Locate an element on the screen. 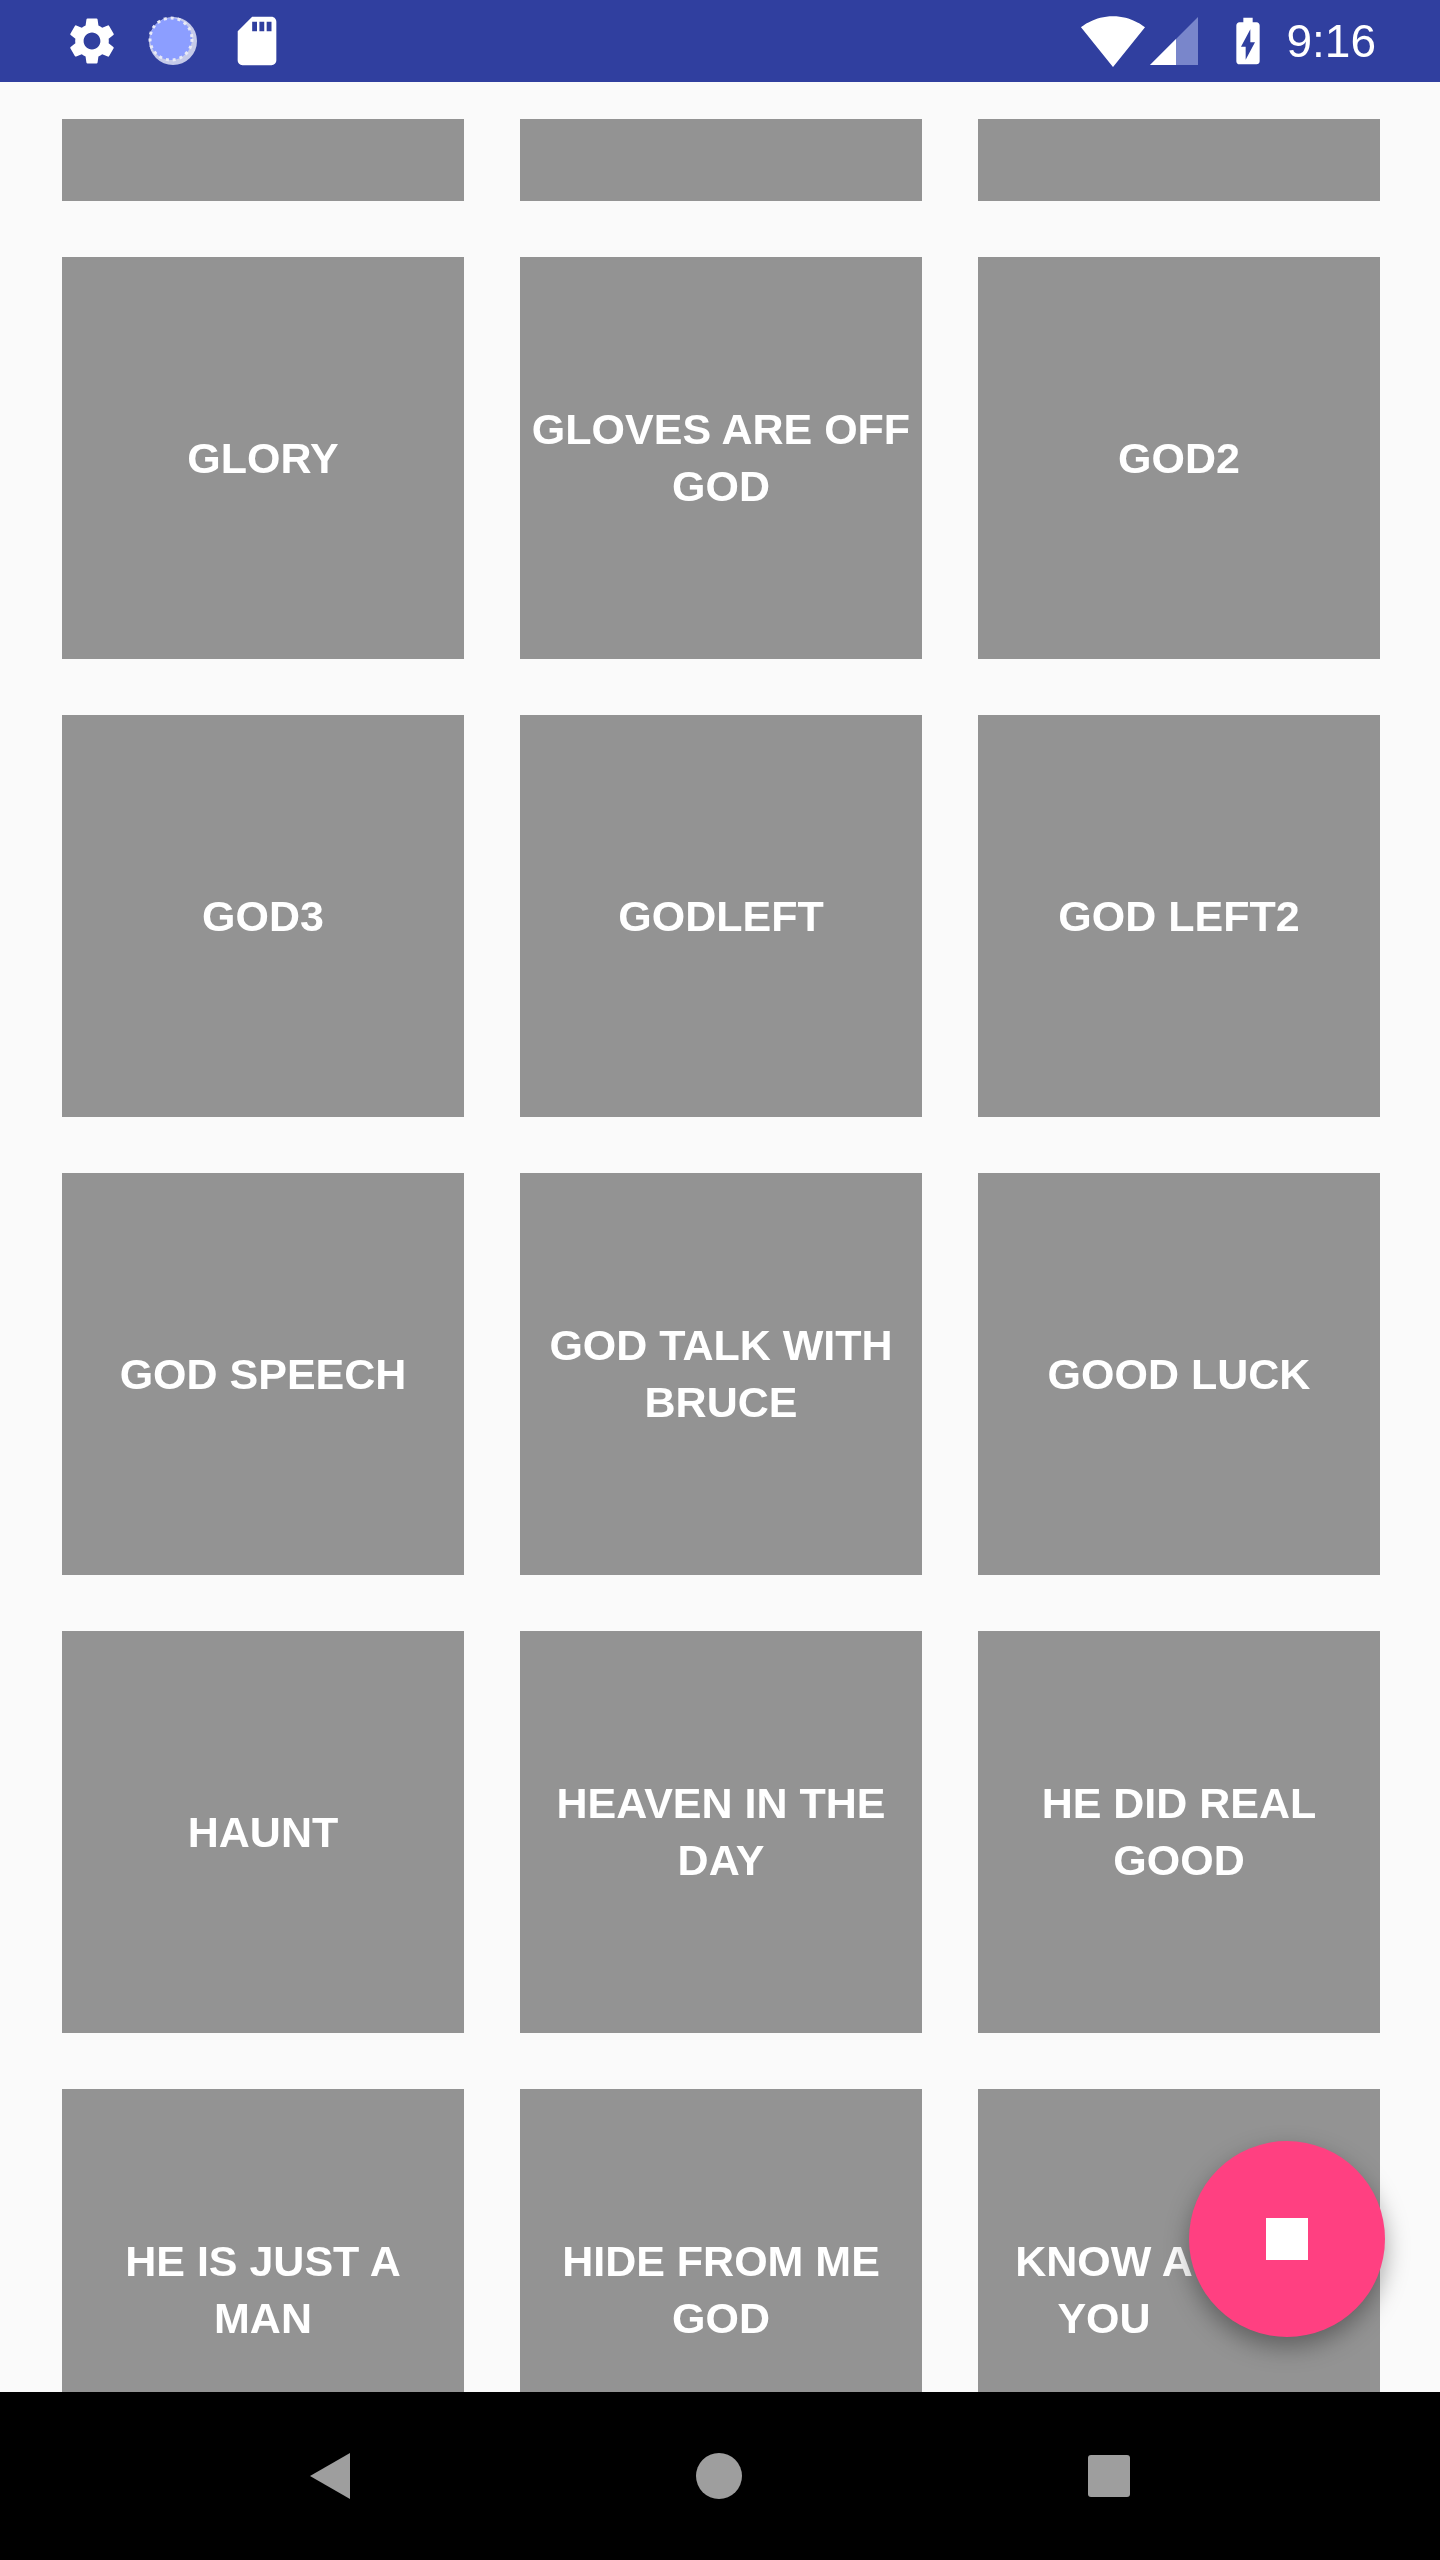  sound-tile: GODLEFT is located at coordinates (721, 916).